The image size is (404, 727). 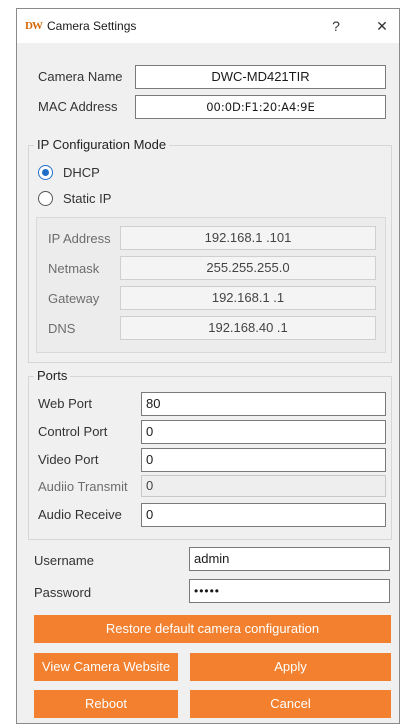 I want to click on title-bar: DW Camera Settings ? ✕, so click(x=208, y=26).